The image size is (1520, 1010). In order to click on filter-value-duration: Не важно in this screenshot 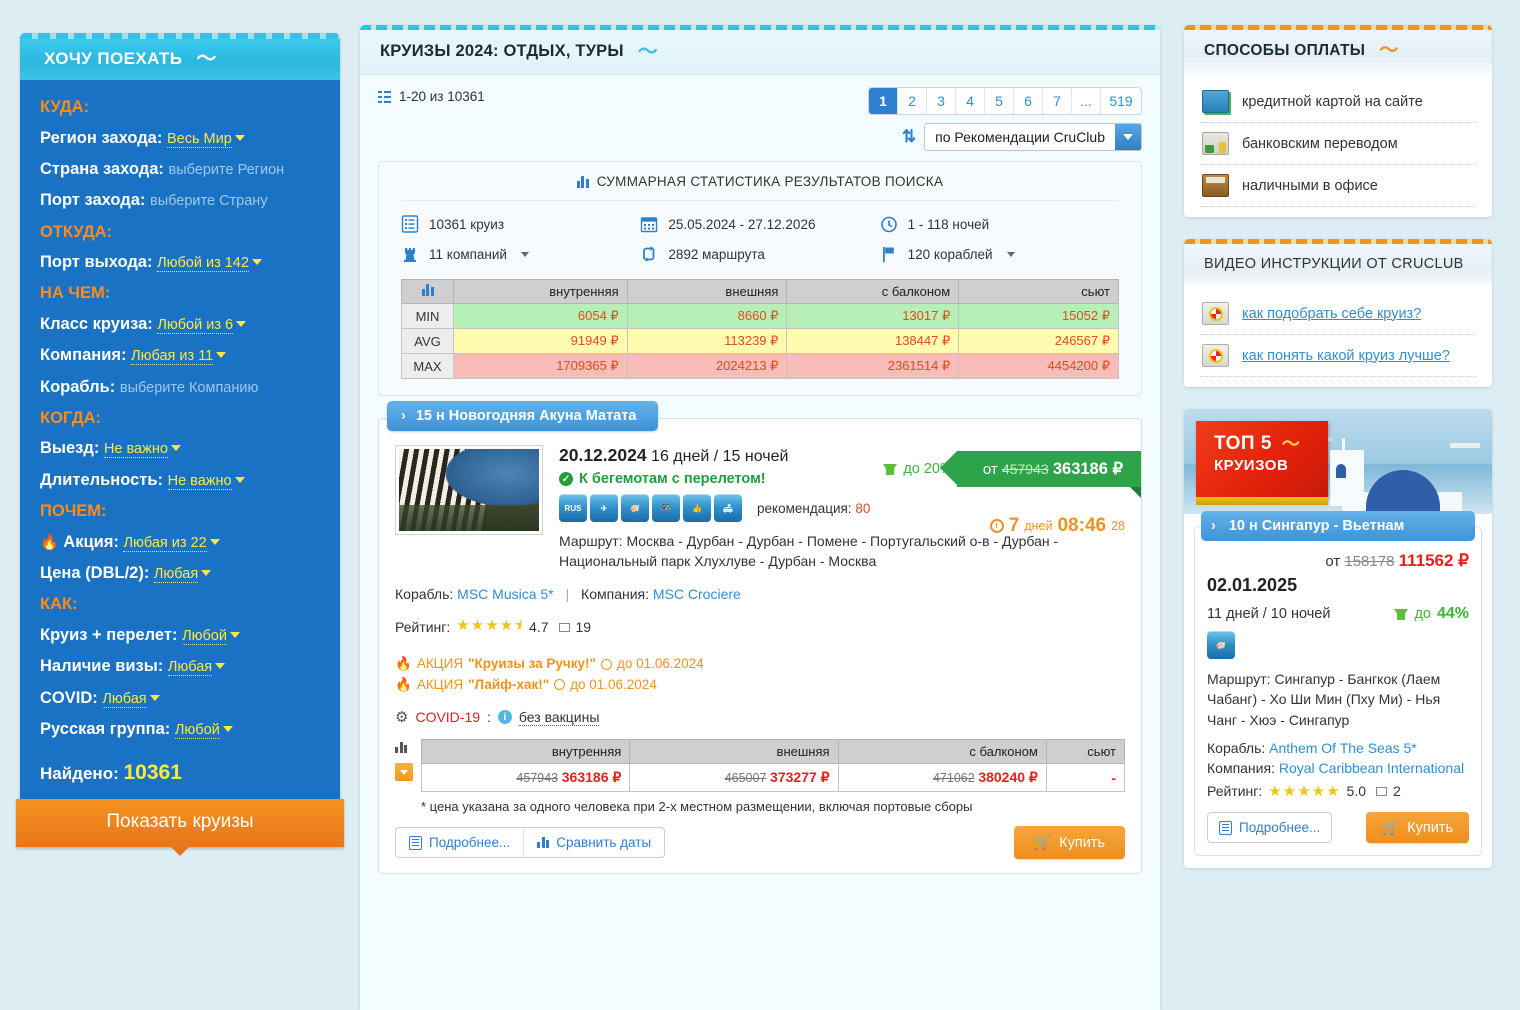, I will do `click(199, 481)`.